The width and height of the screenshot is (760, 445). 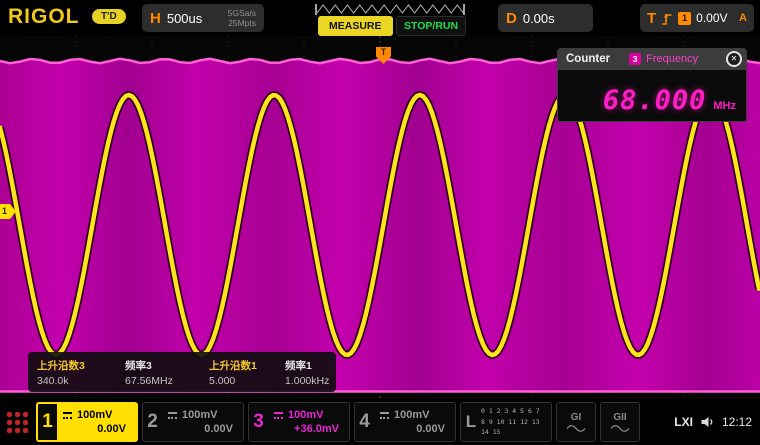 What do you see at coordinates (233, 365) in the screenshot?
I see `measurement-label: 上升沿数1` at bounding box center [233, 365].